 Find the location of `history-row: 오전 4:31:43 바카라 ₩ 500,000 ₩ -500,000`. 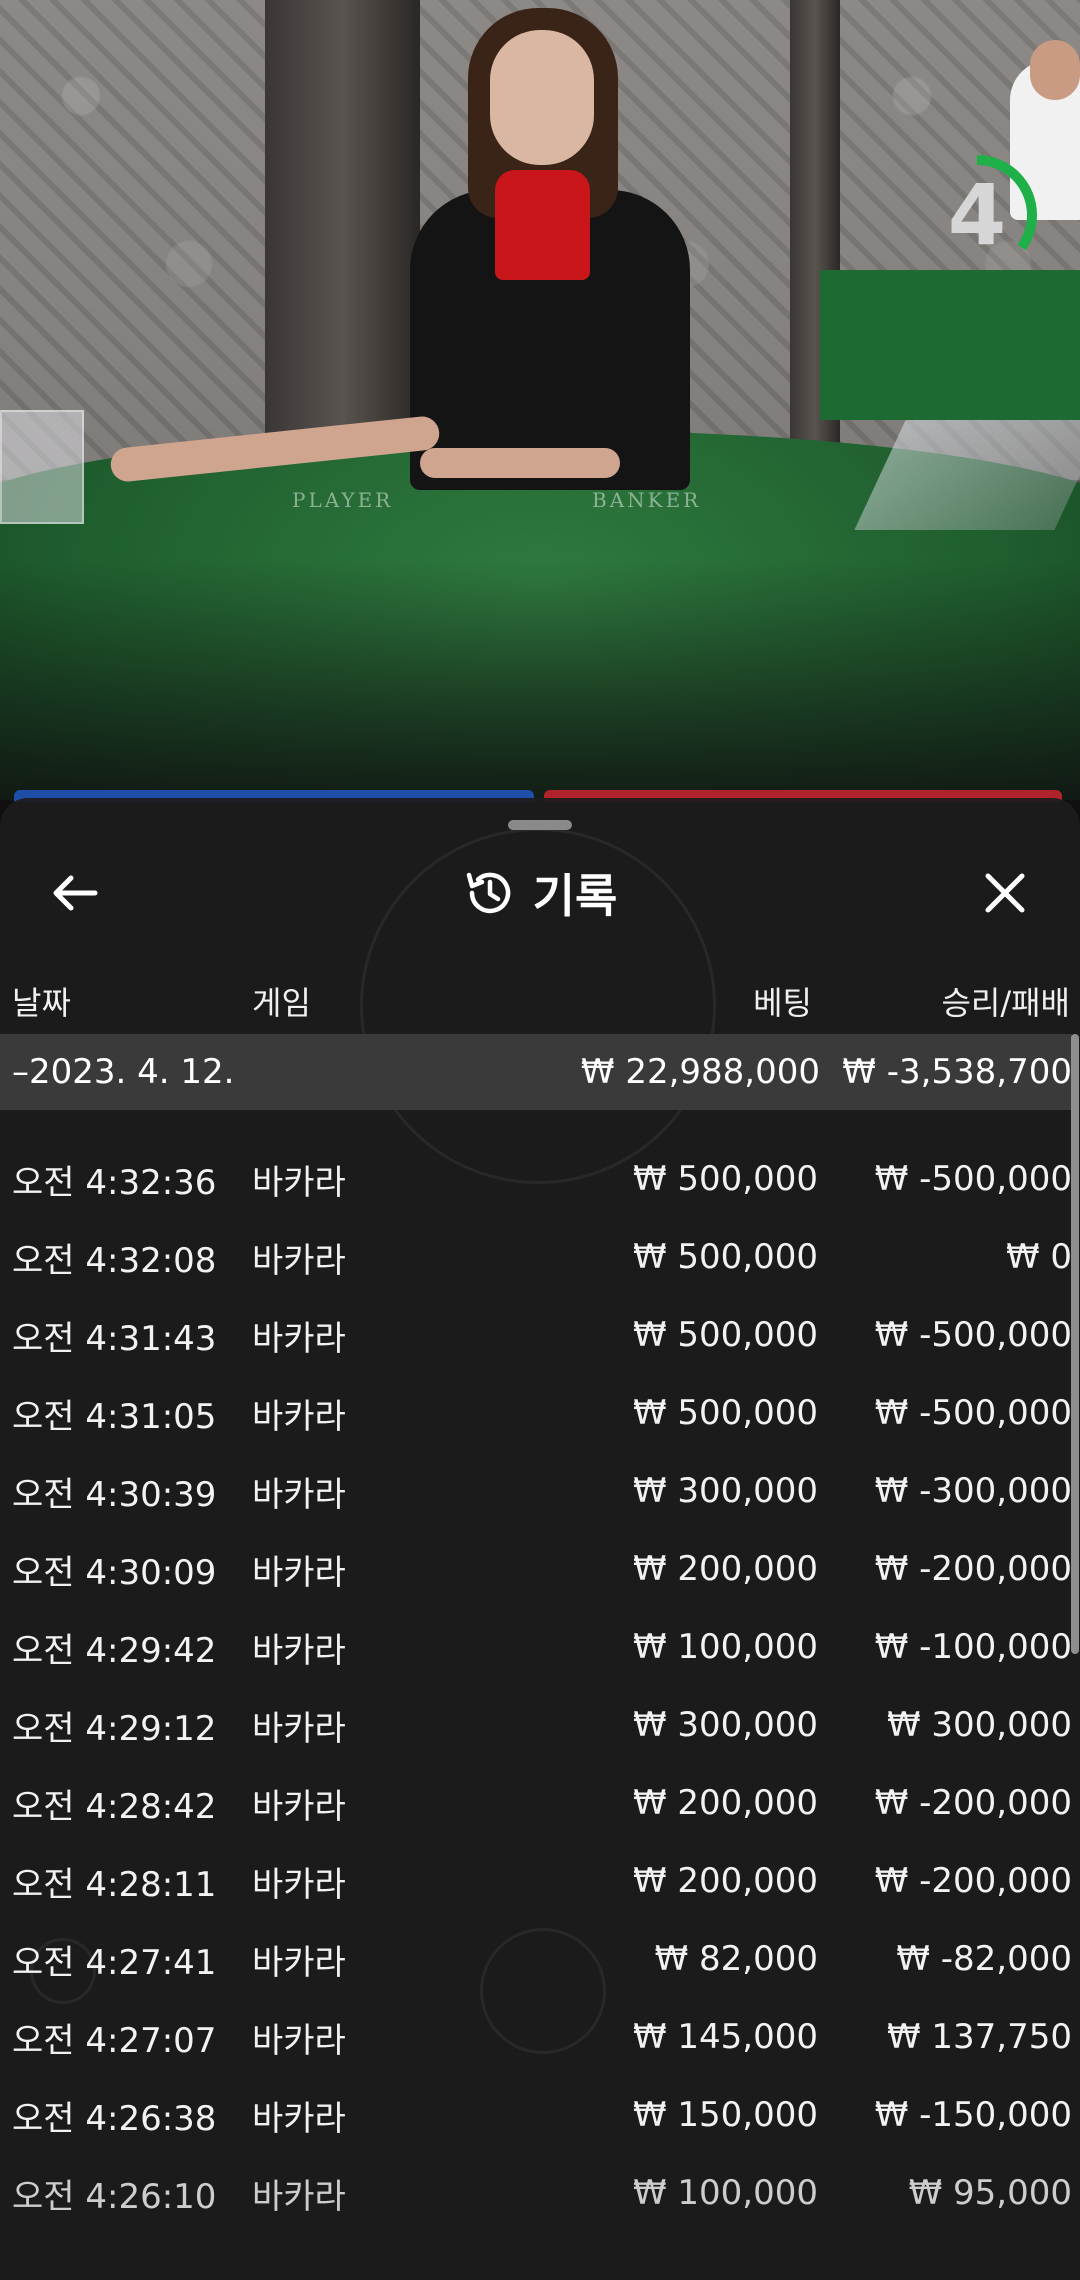

history-row: 오전 4:31:43 바카라 ₩ 500,000 ₩ -500,000 is located at coordinates (536, 1335).